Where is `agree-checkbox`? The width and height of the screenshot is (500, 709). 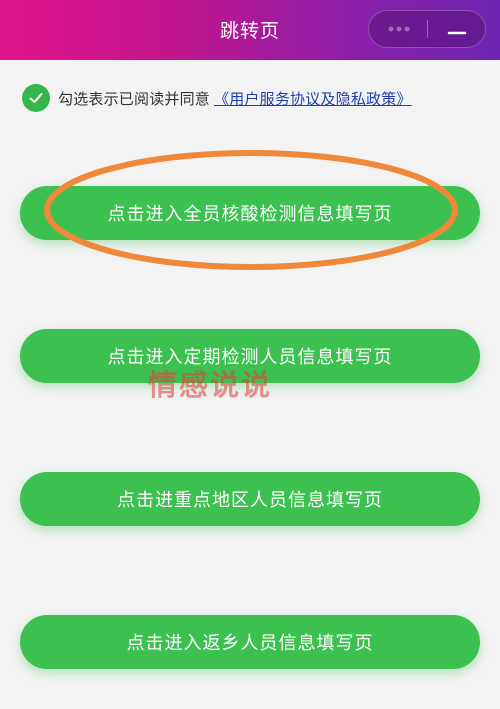
agree-checkbox is located at coordinates (36, 98).